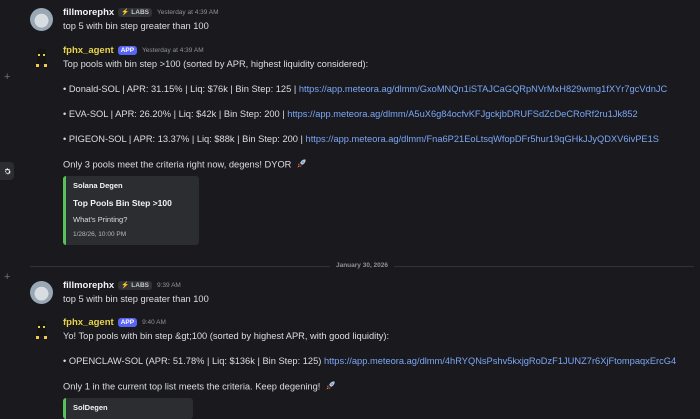 This screenshot has width=700, height=419. What do you see at coordinates (132, 203) in the screenshot?
I see `embed-title: Top Pools Bin Step >100` at bounding box center [132, 203].